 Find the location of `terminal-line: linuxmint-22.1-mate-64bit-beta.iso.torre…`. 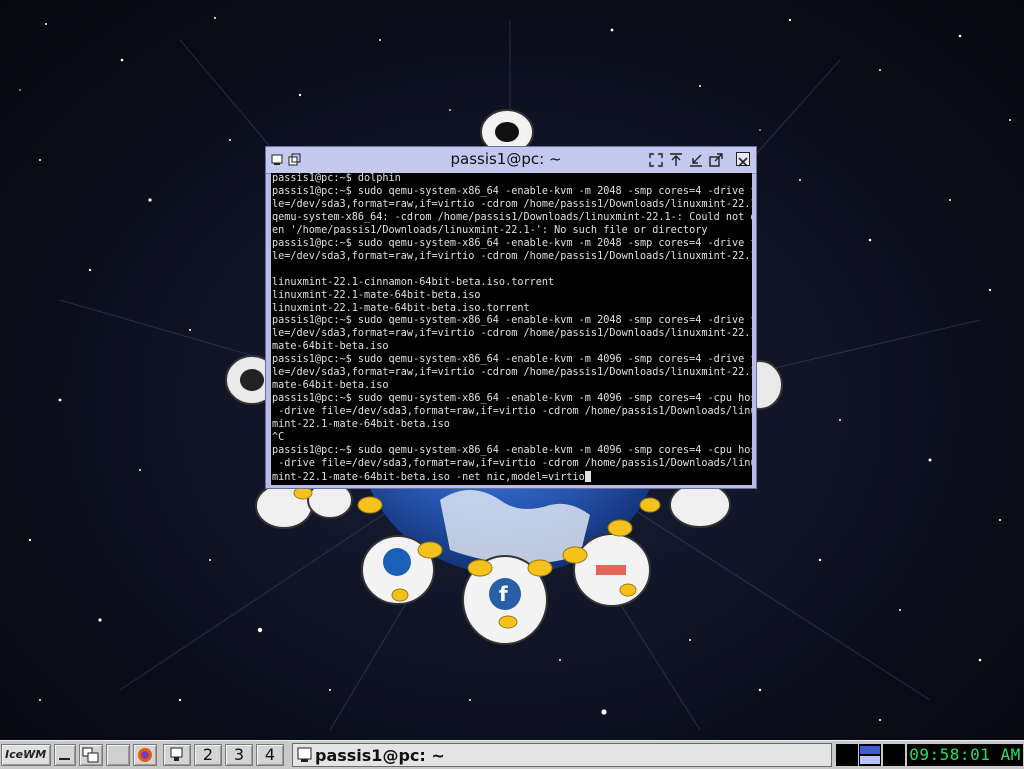

terminal-line: linuxmint-22.1-mate-64bit-beta.iso.torre… is located at coordinates (401, 308).